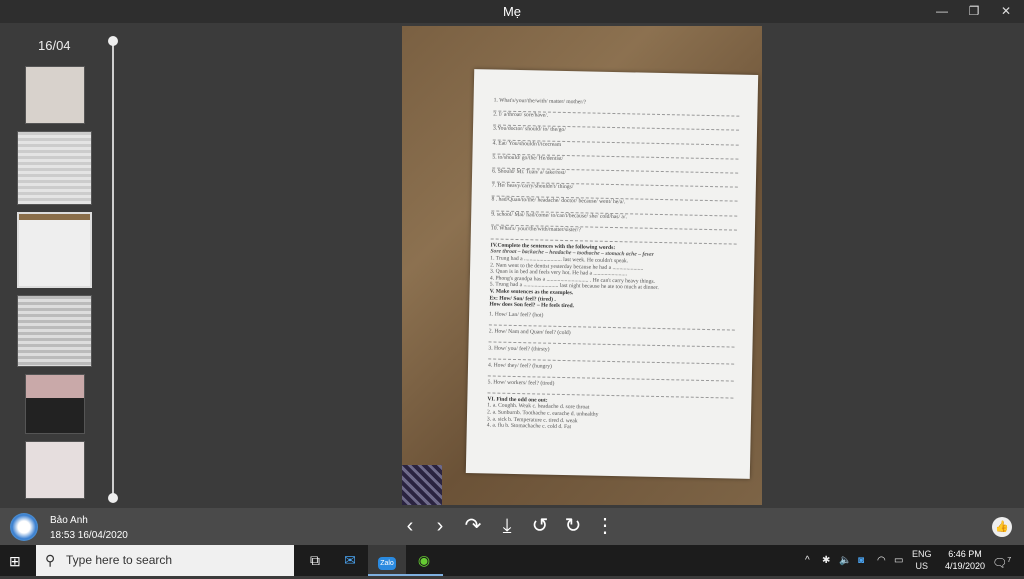 The image size is (1024, 579). I want to click on next-icon: ›, so click(440, 526).